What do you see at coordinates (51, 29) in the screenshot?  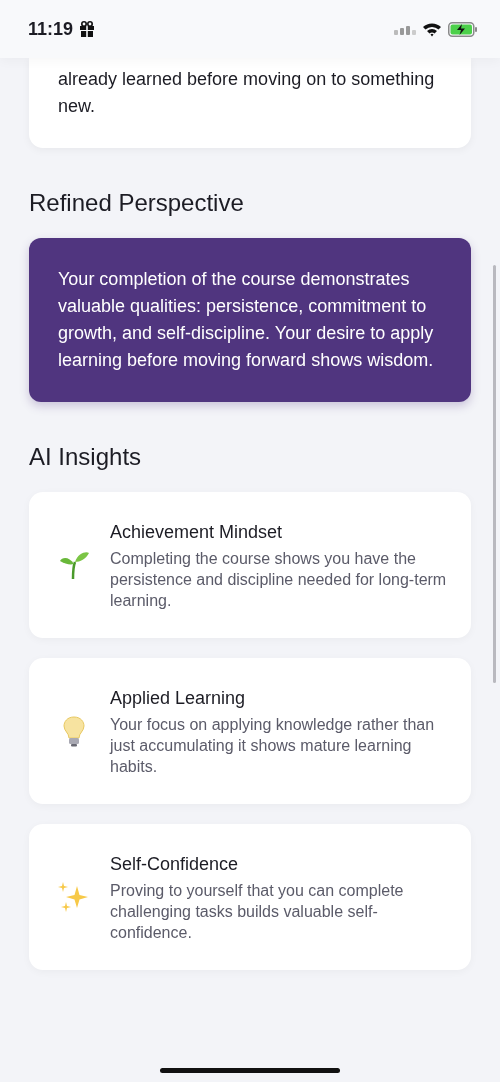 I see `status-time: 11:19` at bounding box center [51, 29].